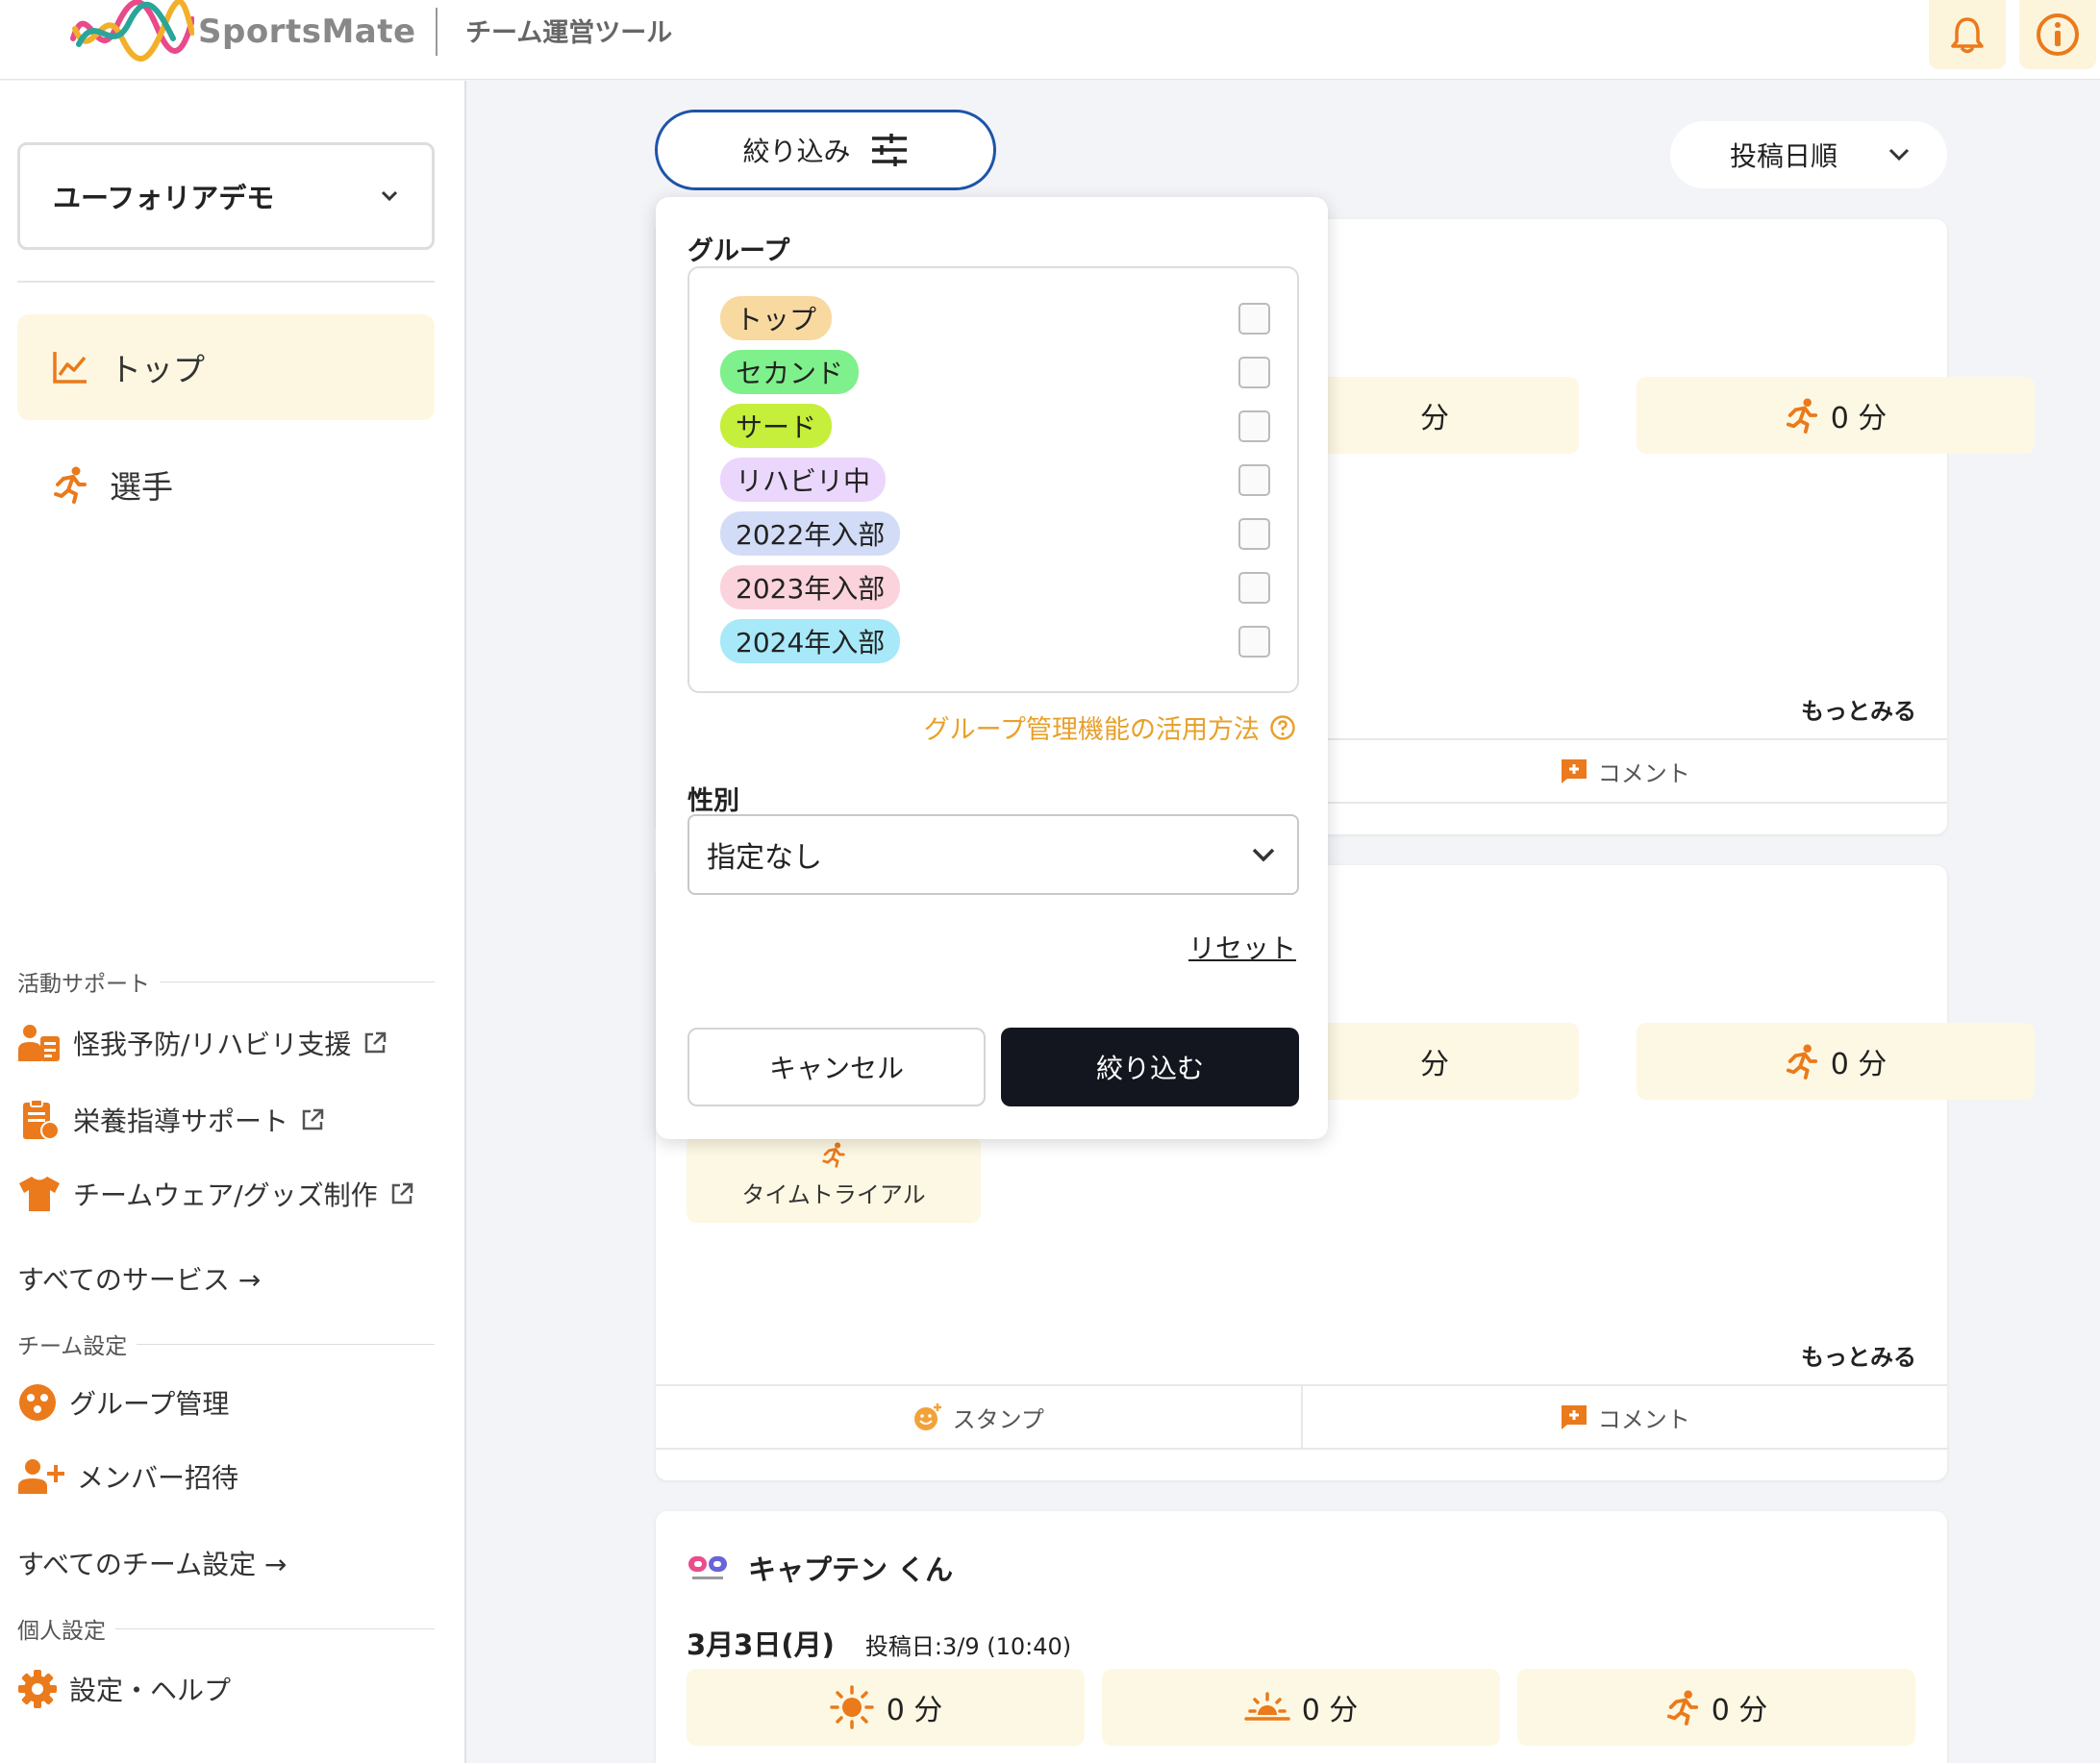  What do you see at coordinates (1301, 1637) in the screenshot?
I see `post-card: キャプテン くん 3月3日(月) 投稿日:3/9 (10:40) 0 分 0 分` at bounding box center [1301, 1637].